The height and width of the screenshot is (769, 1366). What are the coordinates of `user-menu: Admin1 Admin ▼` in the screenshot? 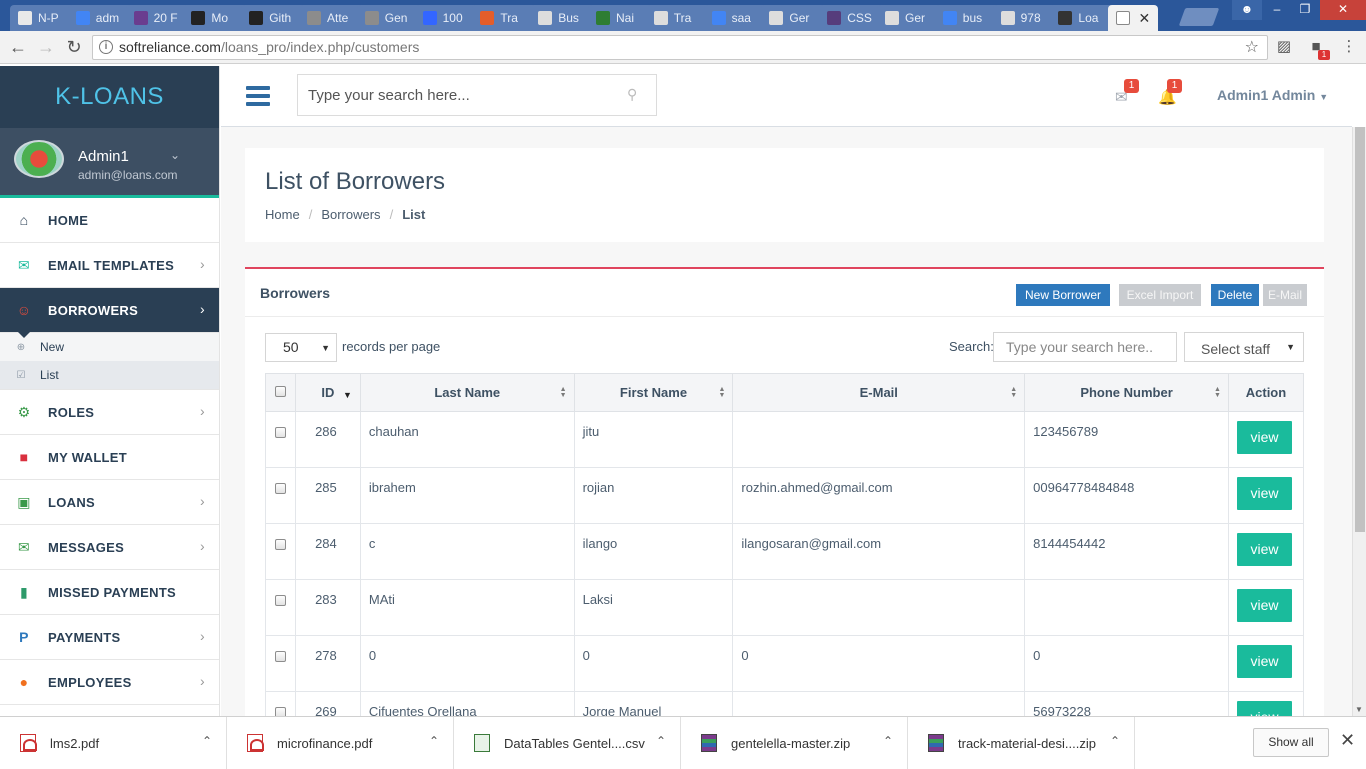 It's located at (1272, 95).